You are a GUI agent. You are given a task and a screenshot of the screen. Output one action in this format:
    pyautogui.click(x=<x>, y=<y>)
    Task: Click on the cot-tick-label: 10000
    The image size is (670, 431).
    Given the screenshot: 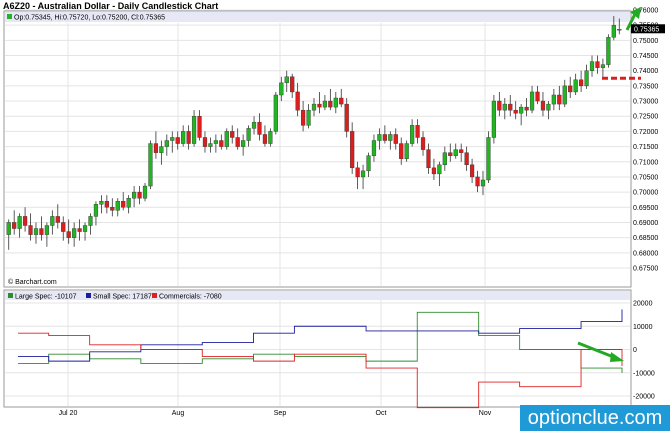 What is the action you would take?
    pyautogui.click(x=643, y=327)
    